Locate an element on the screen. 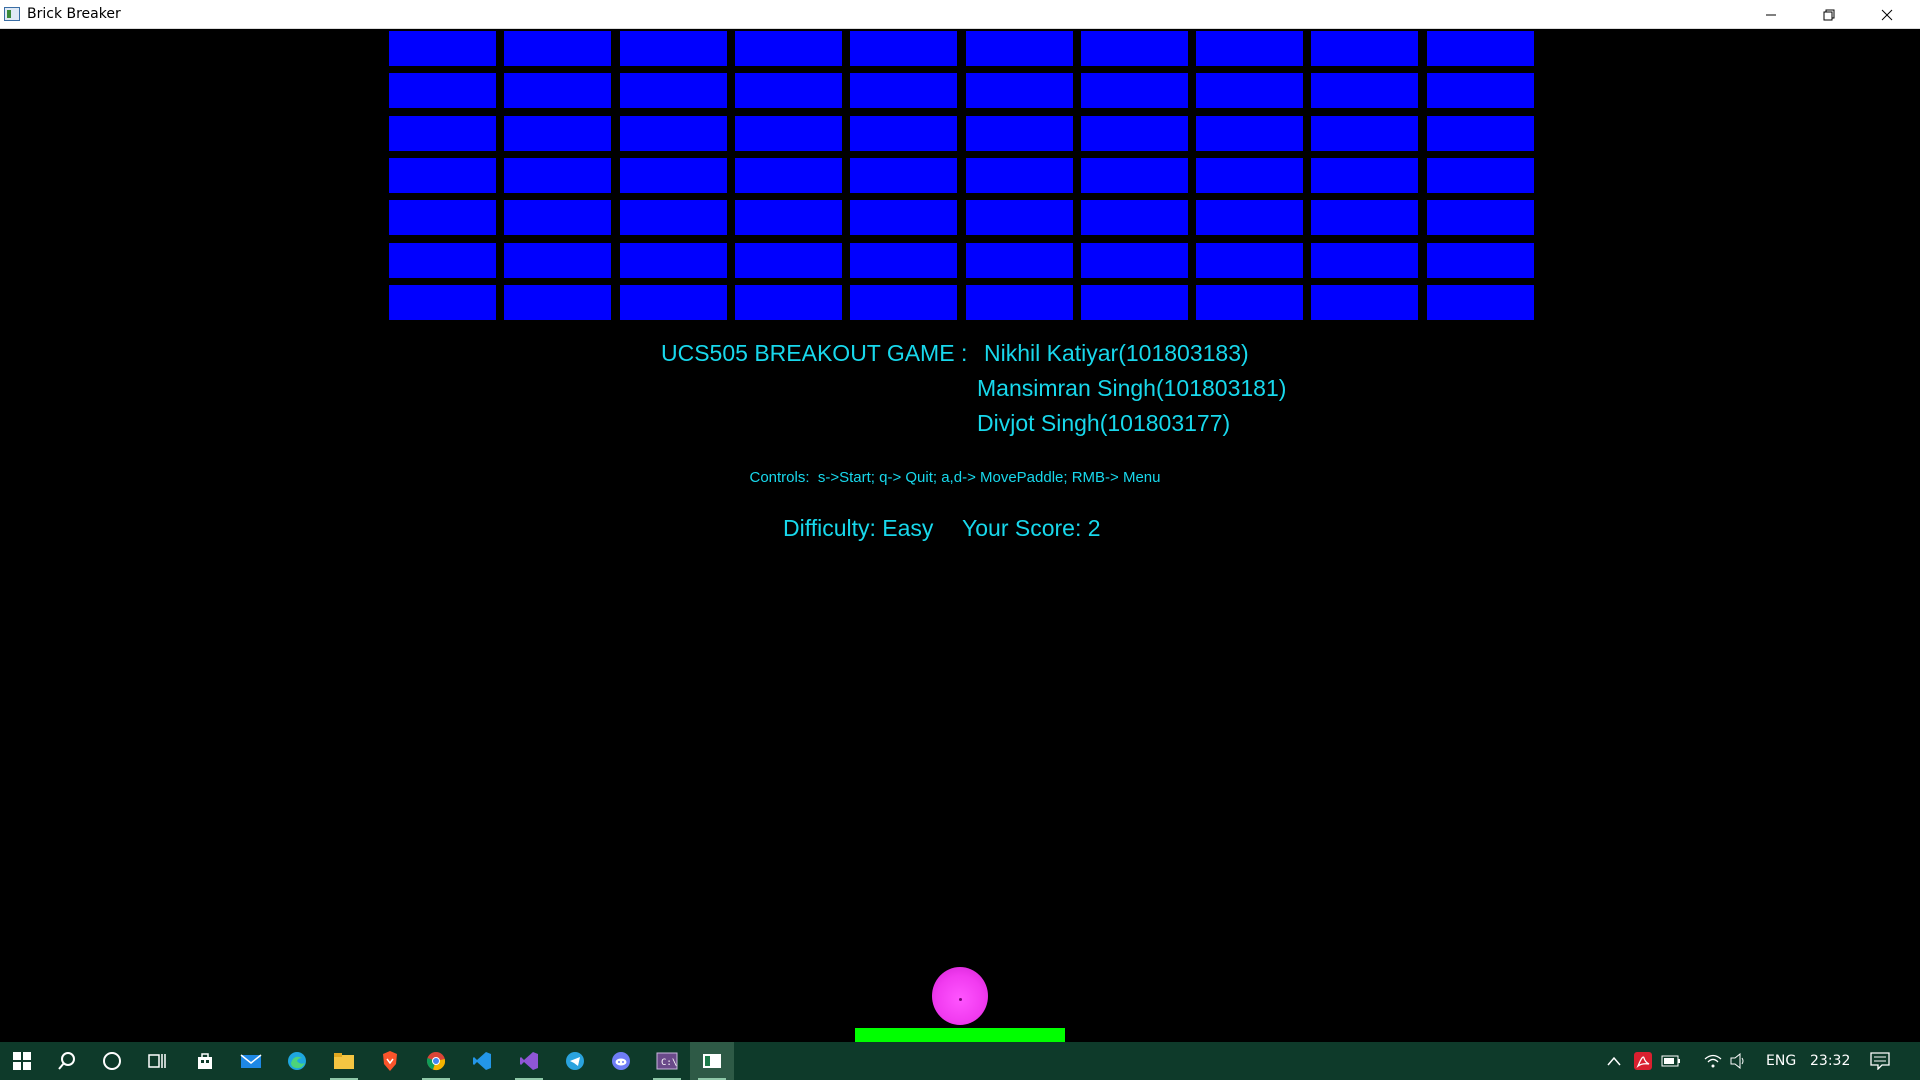 Image resolution: width=1920 pixels, height=1080 pixels. tray-overflow is located at coordinates (1614, 1061).